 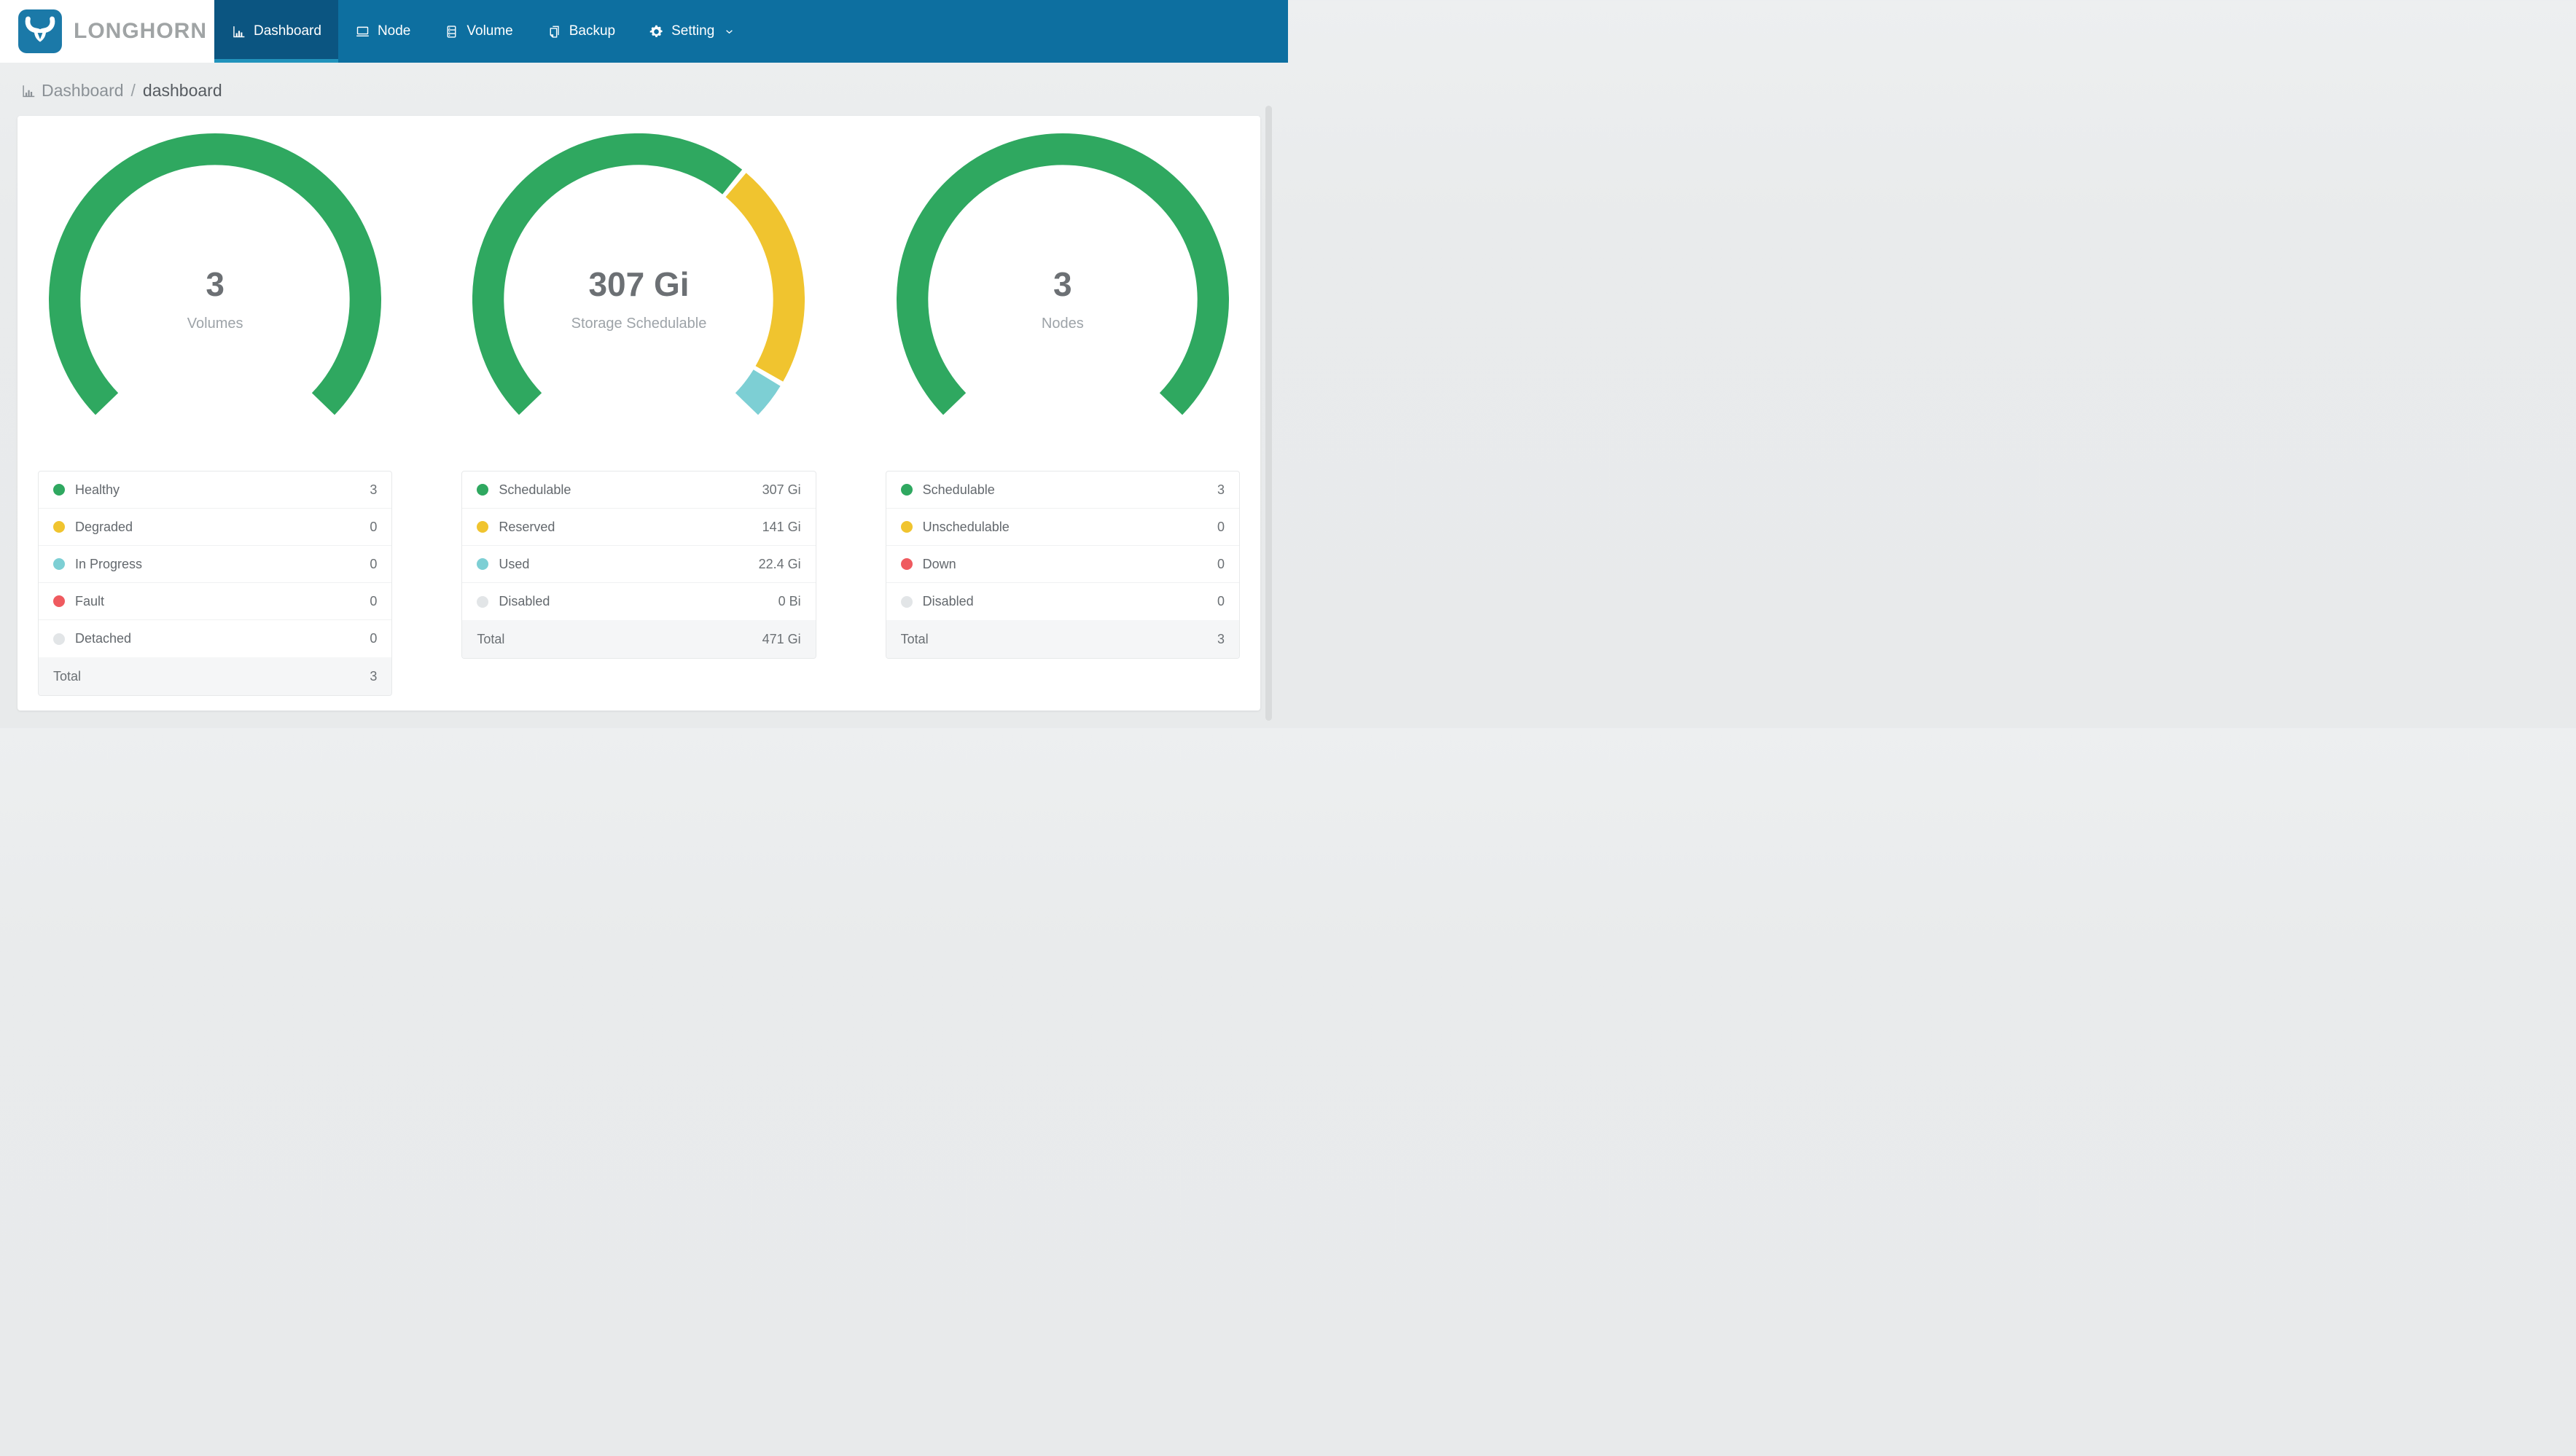 I want to click on laptop-icon, so click(x=362, y=31).